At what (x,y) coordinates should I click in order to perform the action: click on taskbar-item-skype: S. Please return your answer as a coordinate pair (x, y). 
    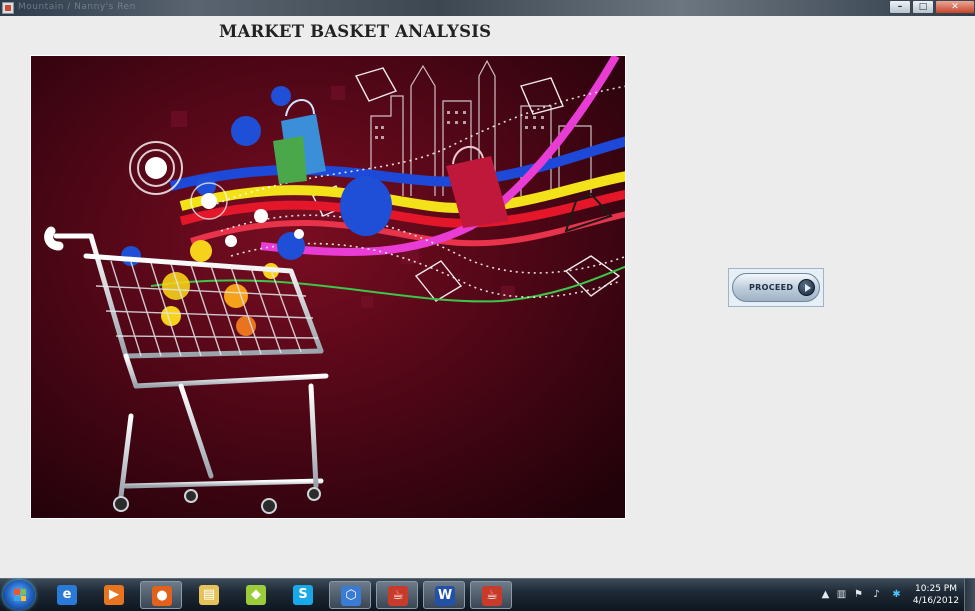
    Looking at the image, I should click on (303, 595).